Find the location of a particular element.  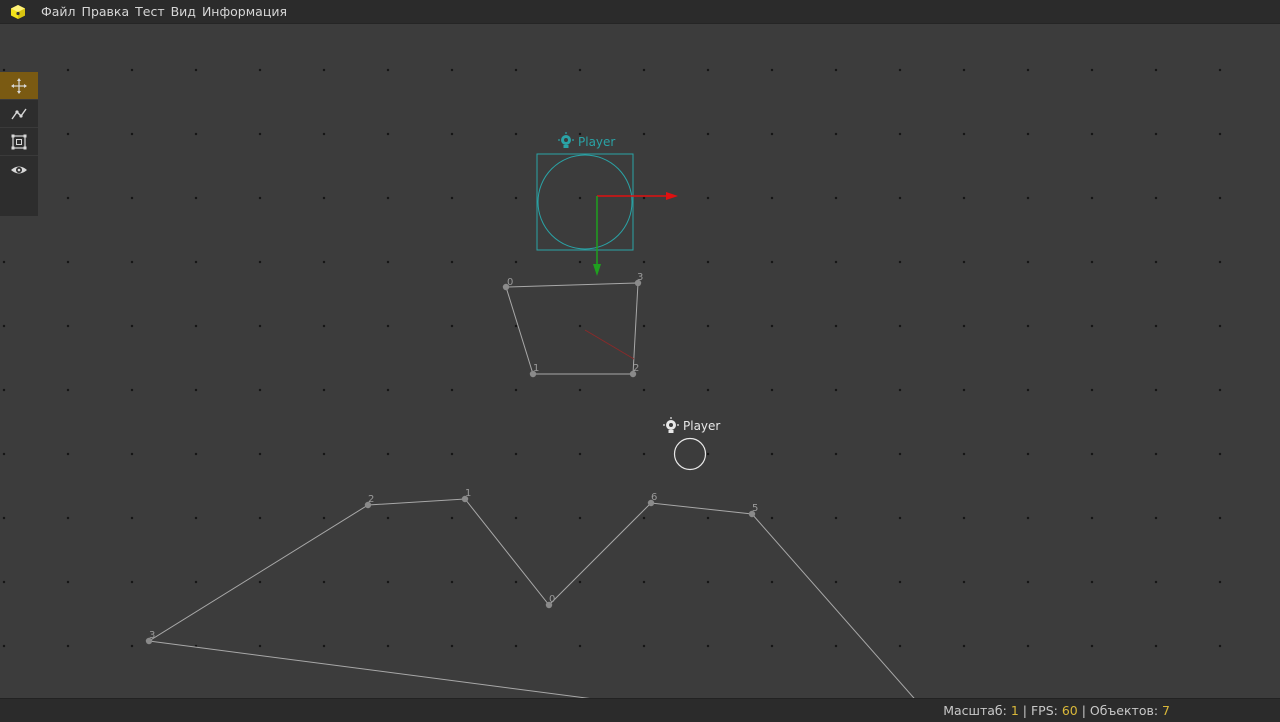

fps-value: 60 is located at coordinates (1069, 710).